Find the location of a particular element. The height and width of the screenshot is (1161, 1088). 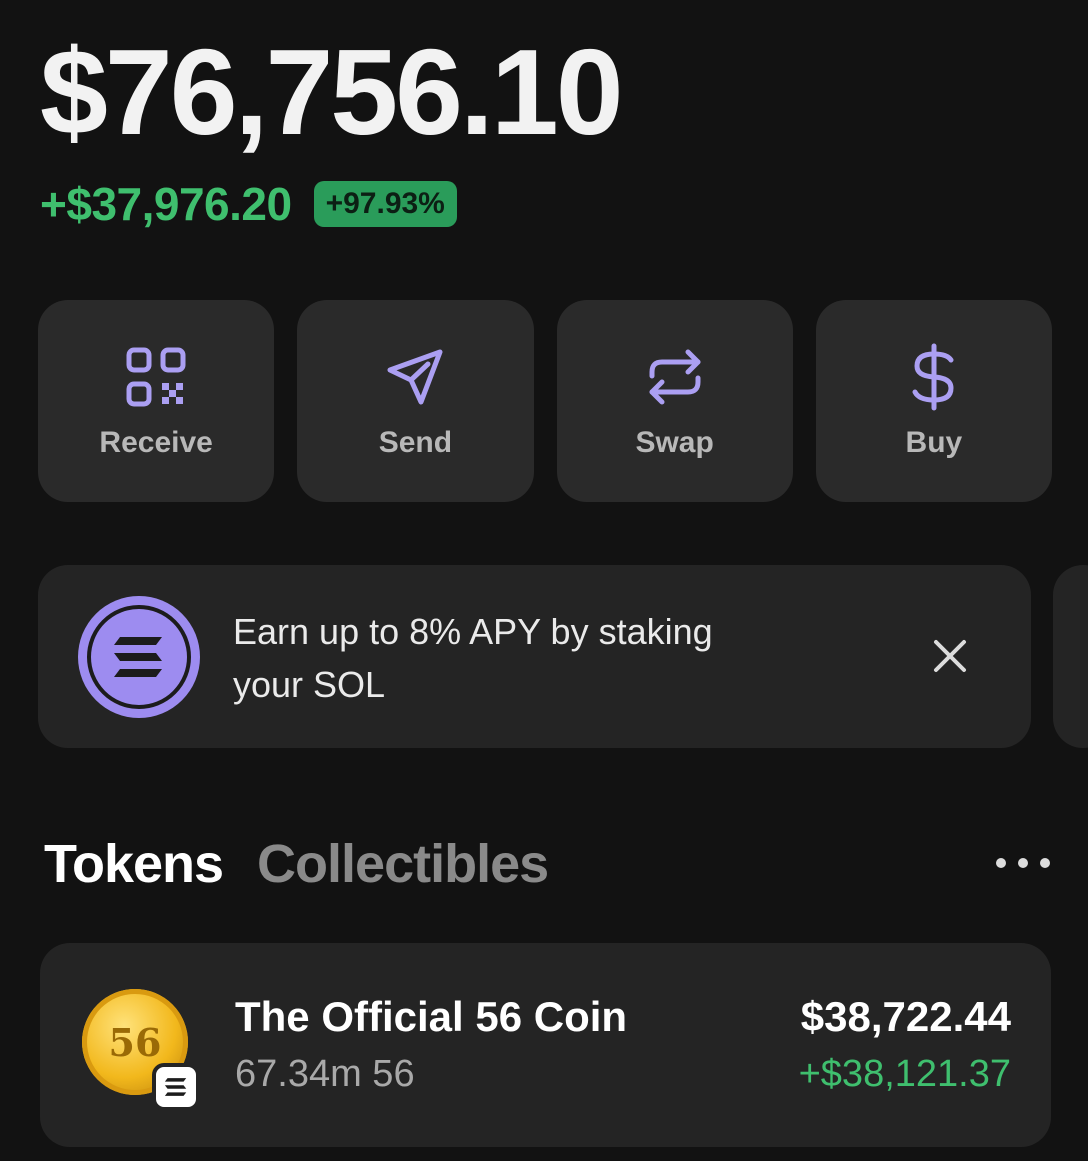

token-balance: 67.34m 56 is located at coordinates (325, 1074).